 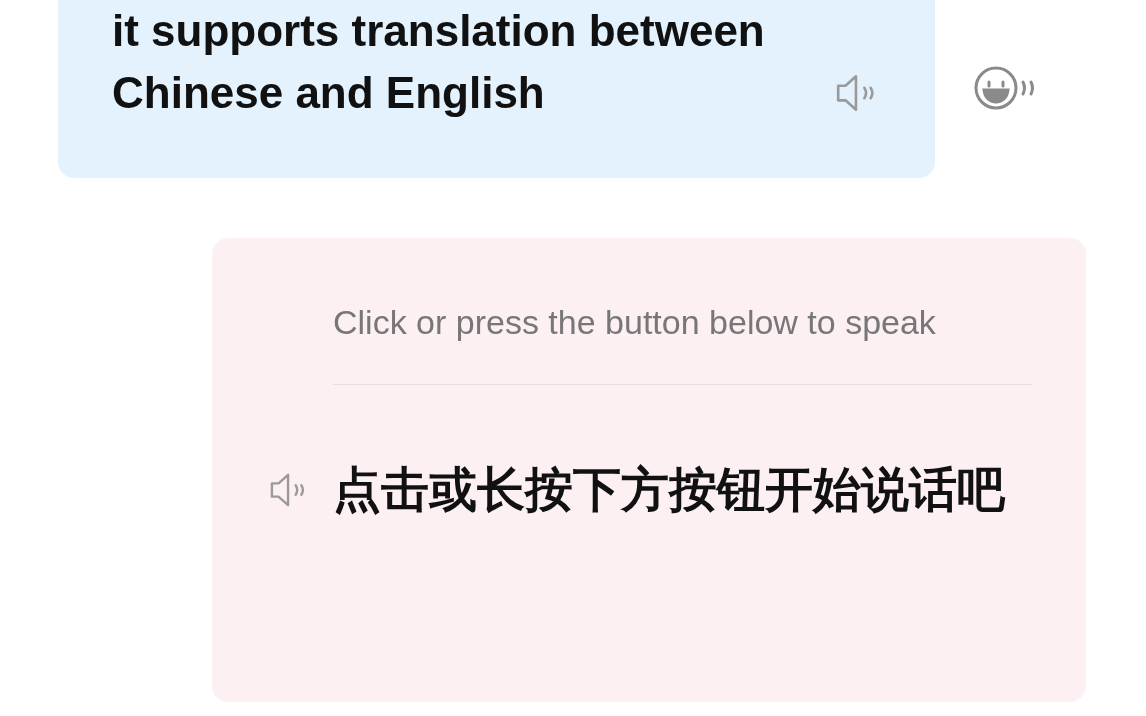 What do you see at coordinates (439, 62) in the screenshot?
I see `translation-text: it supports translation between Chinese and English` at bounding box center [439, 62].